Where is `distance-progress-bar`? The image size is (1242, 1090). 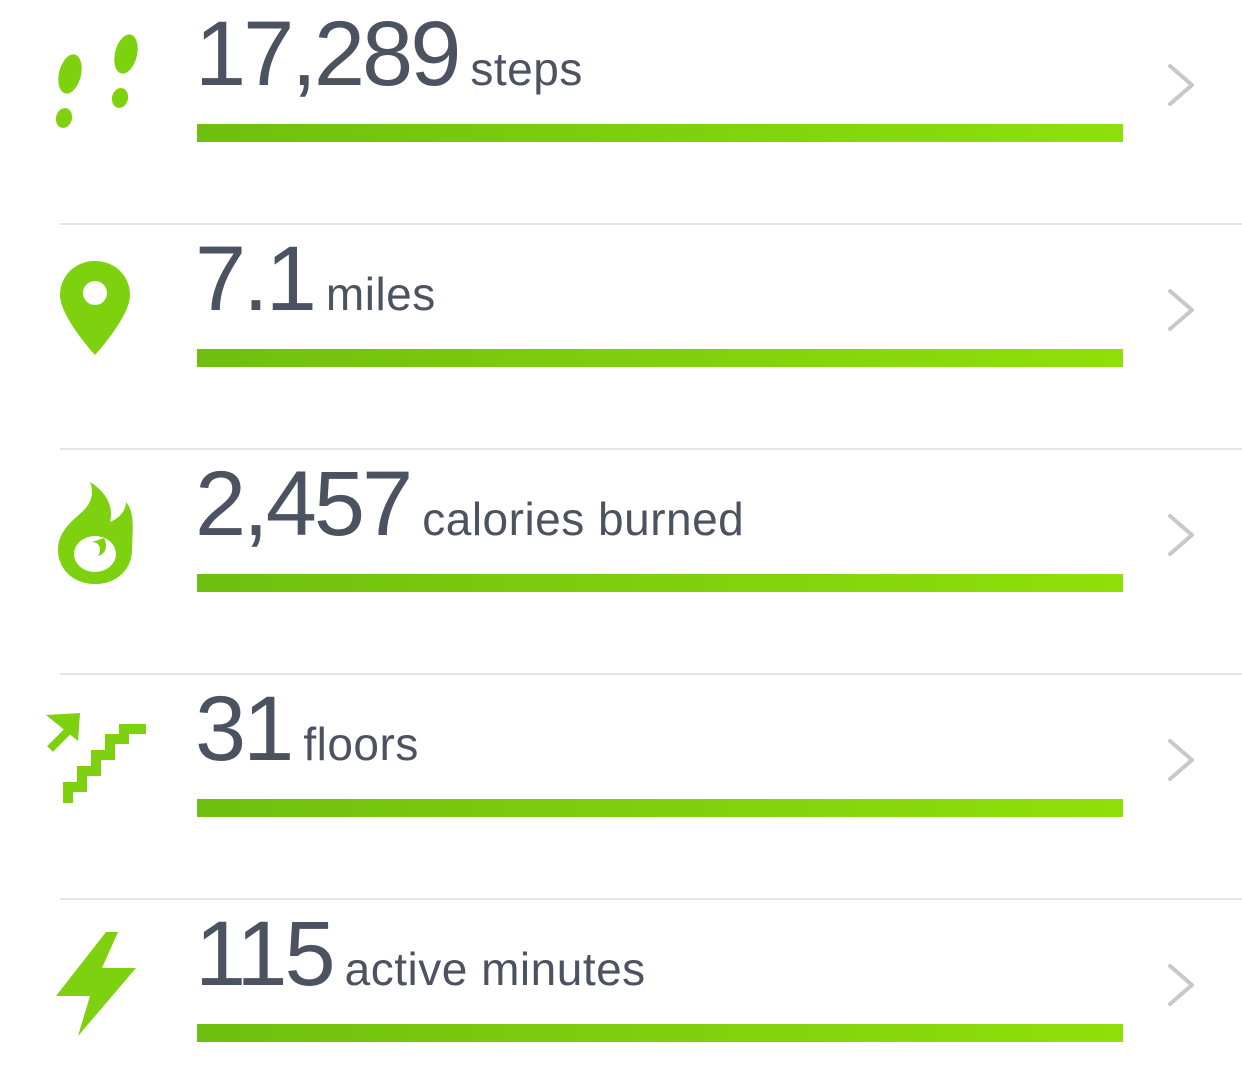 distance-progress-bar is located at coordinates (660, 358).